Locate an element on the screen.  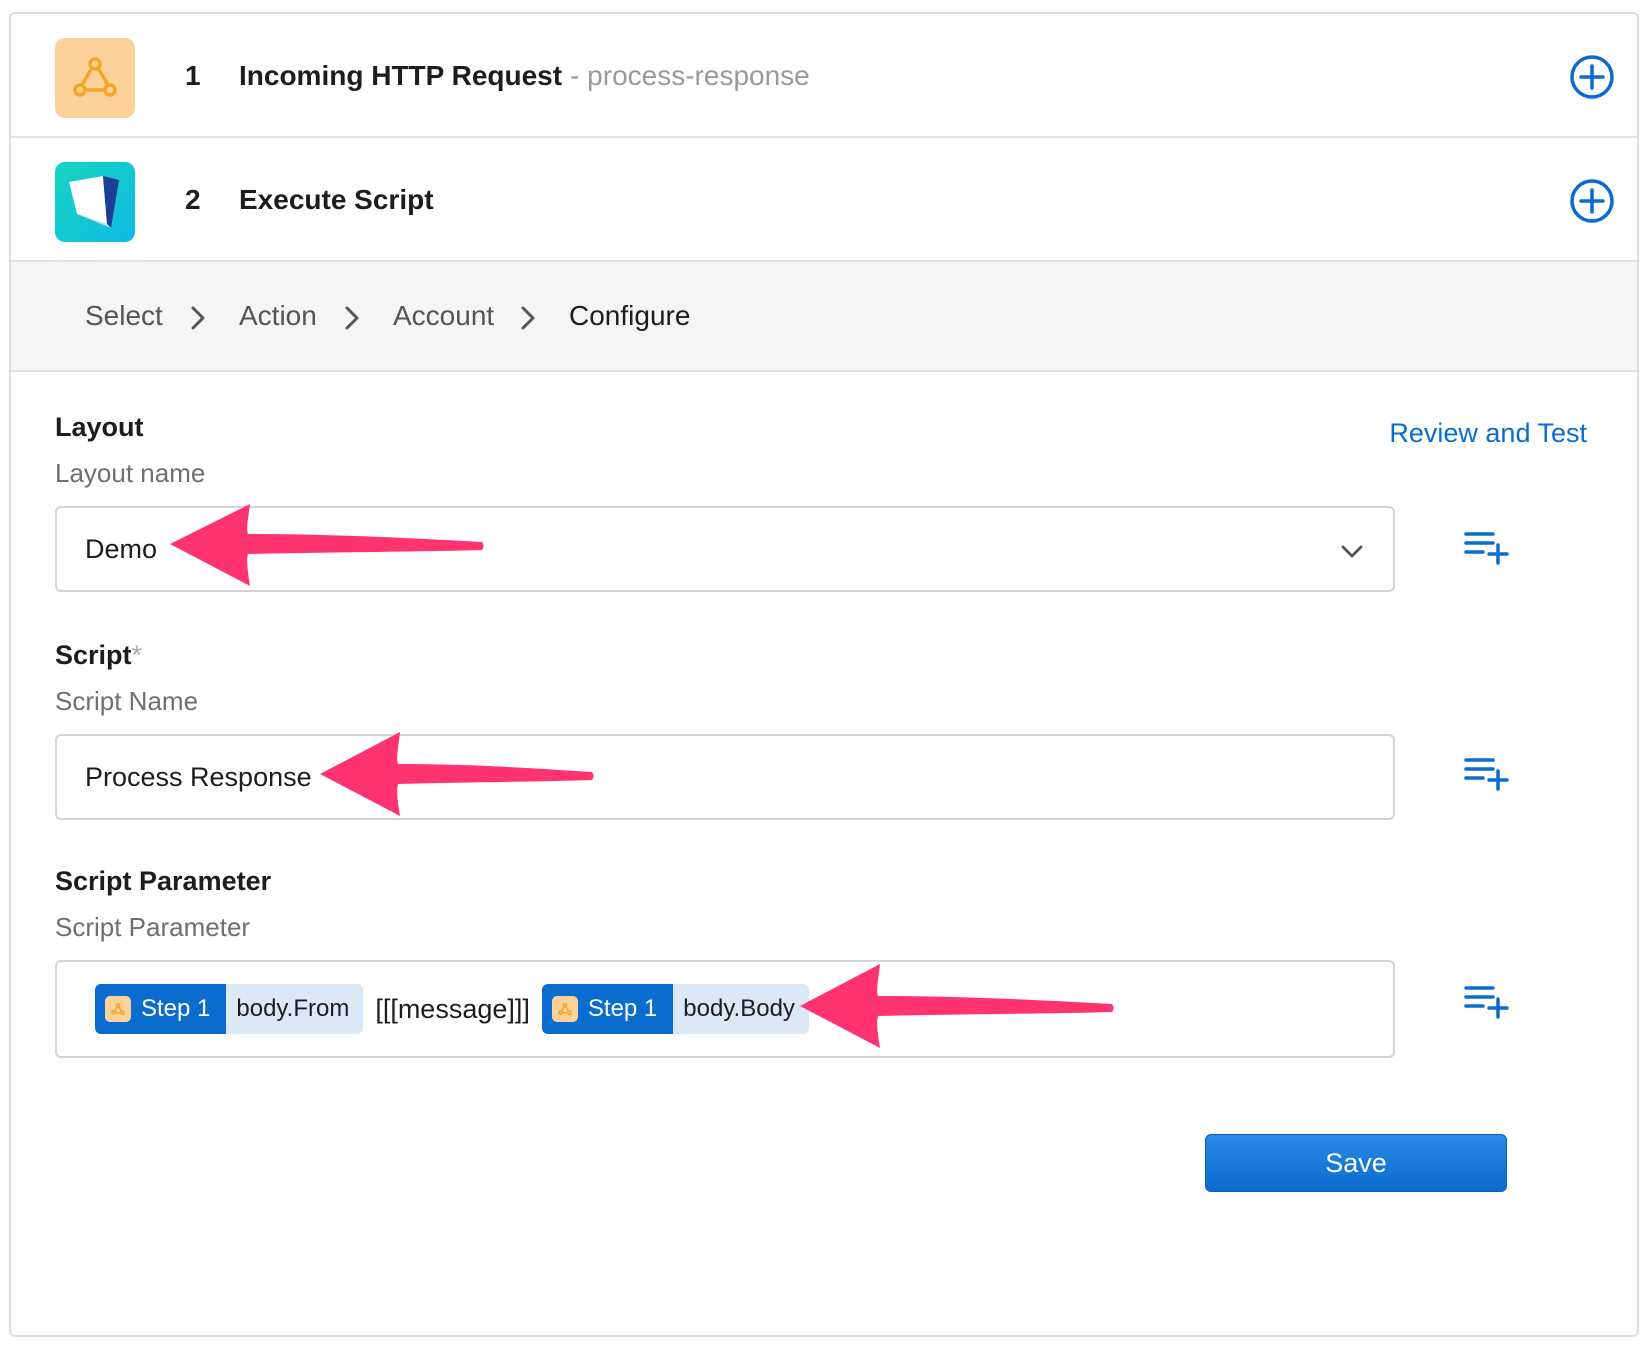
step-title: Execute Script is located at coordinates (336, 200).